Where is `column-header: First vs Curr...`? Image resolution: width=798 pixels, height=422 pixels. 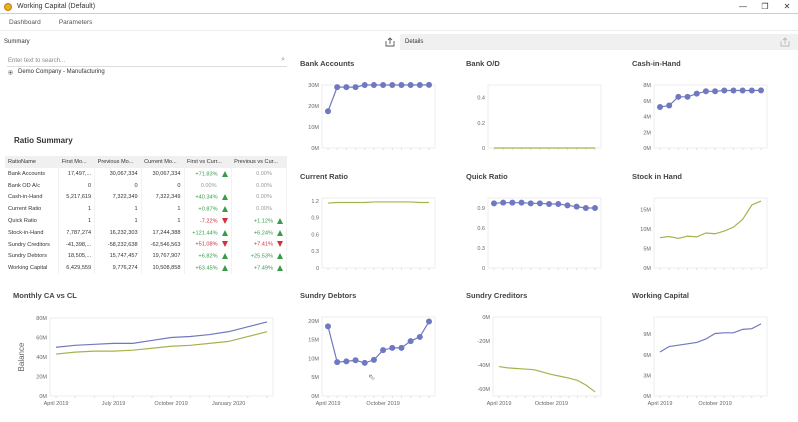 column-header: First vs Curr... is located at coordinates (208, 162).